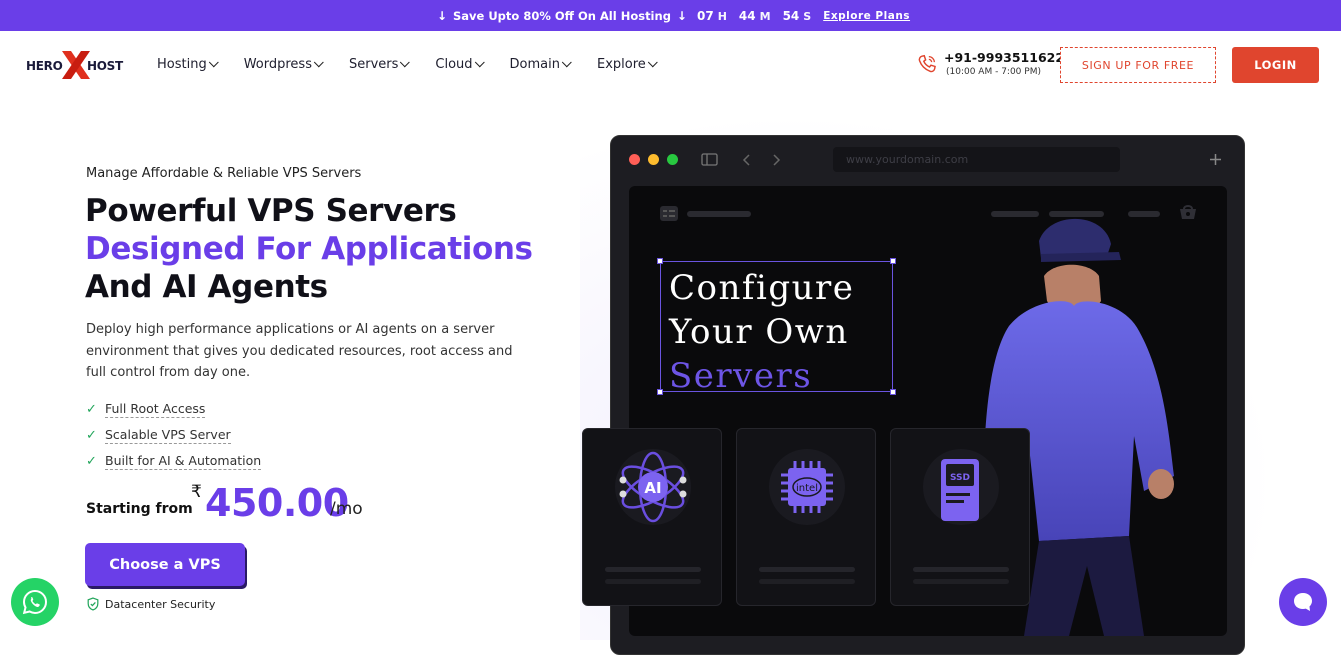 Image resolution: width=1341 pixels, height=655 pixels. I want to click on back-arrow-icon, so click(746, 160).